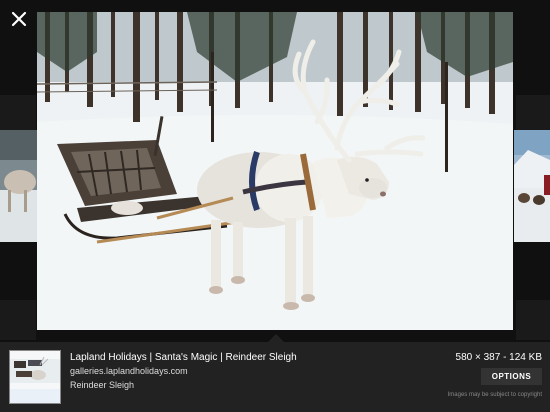  Describe the element at coordinates (129, 371) in the screenshot. I see `source-url-link: galleries.laplandholidays.com` at that location.